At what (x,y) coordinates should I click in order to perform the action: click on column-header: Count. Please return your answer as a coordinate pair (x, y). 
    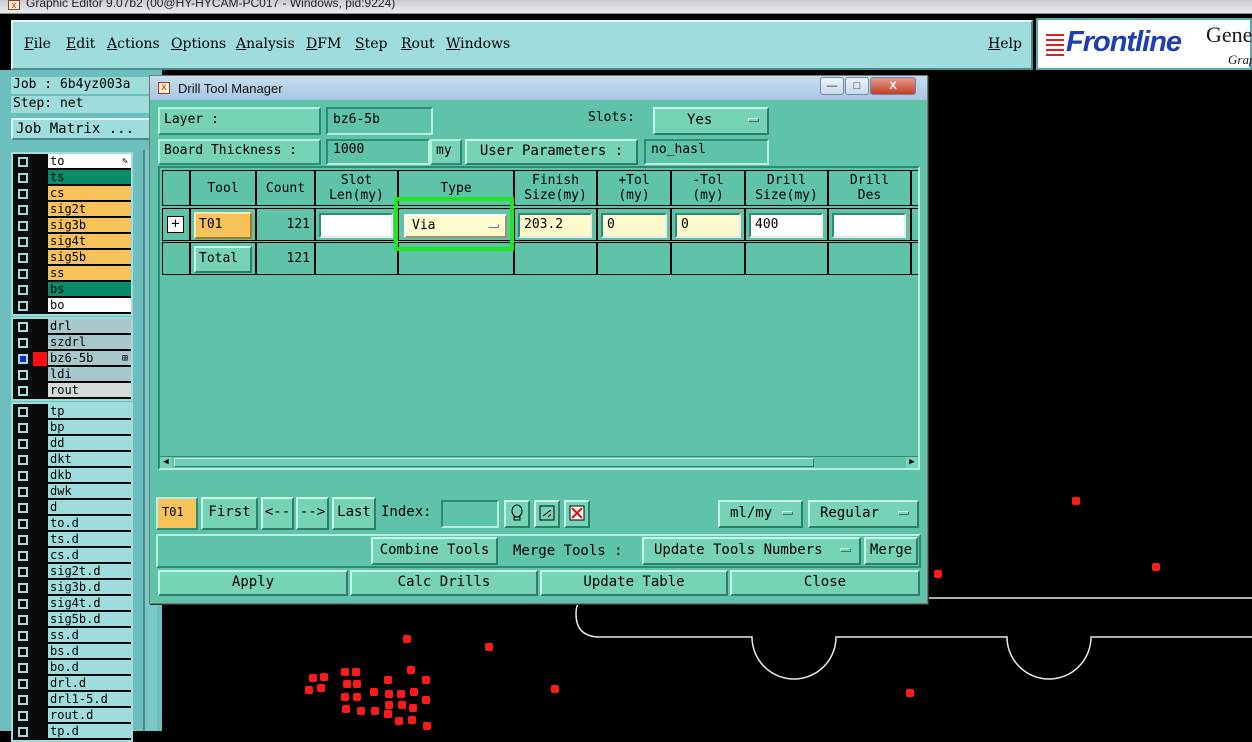
    Looking at the image, I should click on (285, 188).